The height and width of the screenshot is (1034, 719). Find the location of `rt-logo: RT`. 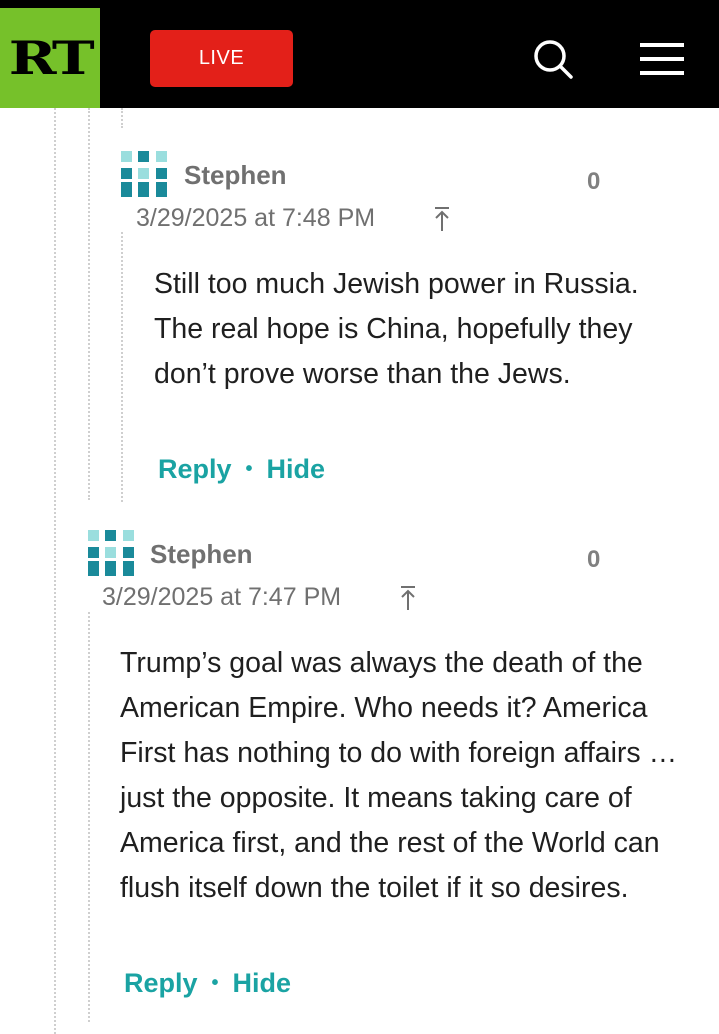

rt-logo: RT is located at coordinates (50, 58).